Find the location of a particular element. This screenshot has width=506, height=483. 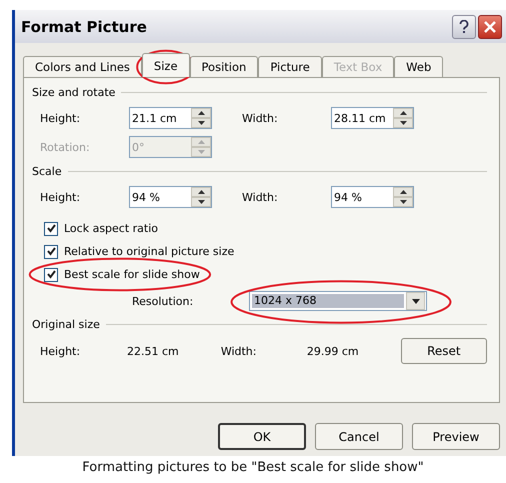

field-value: 22.51 cm is located at coordinates (153, 351).